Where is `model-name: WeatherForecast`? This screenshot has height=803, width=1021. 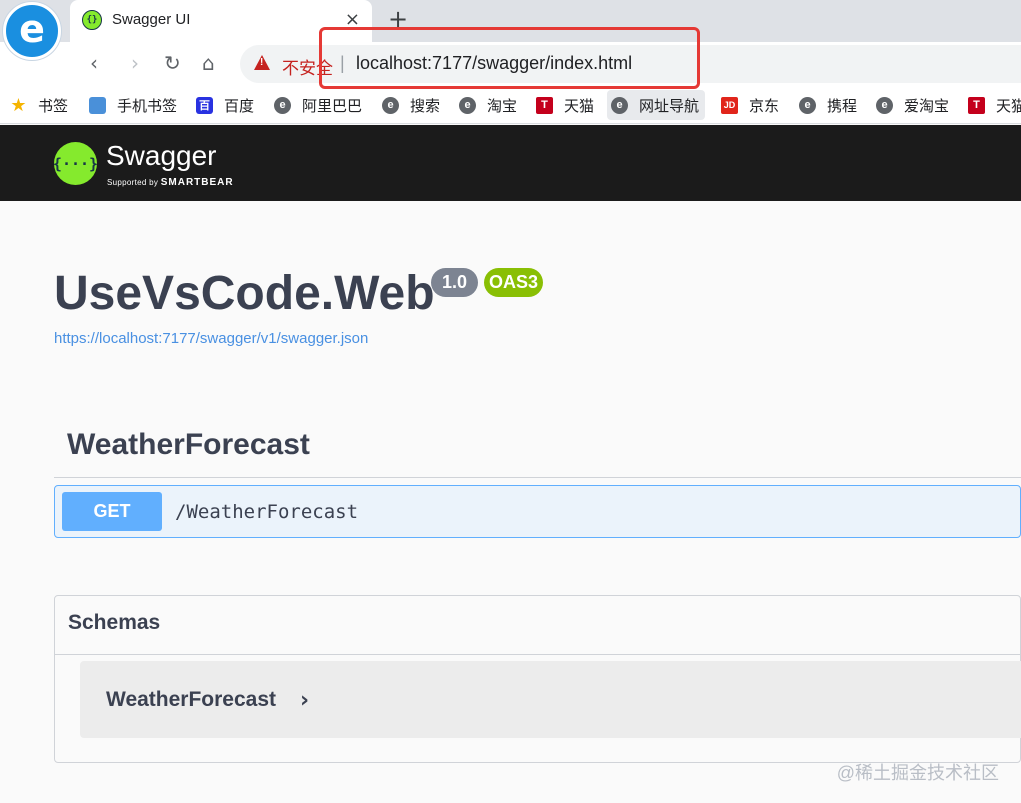 model-name: WeatherForecast is located at coordinates (191, 700).